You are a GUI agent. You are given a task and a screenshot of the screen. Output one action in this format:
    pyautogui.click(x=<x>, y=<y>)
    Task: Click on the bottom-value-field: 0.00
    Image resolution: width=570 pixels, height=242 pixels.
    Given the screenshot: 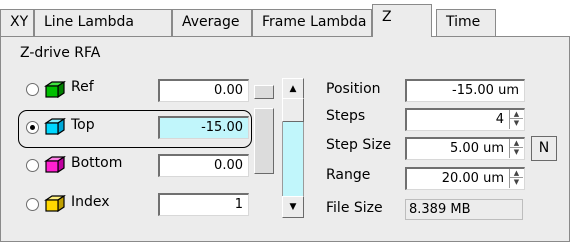 What is the action you would take?
    pyautogui.click(x=203, y=165)
    